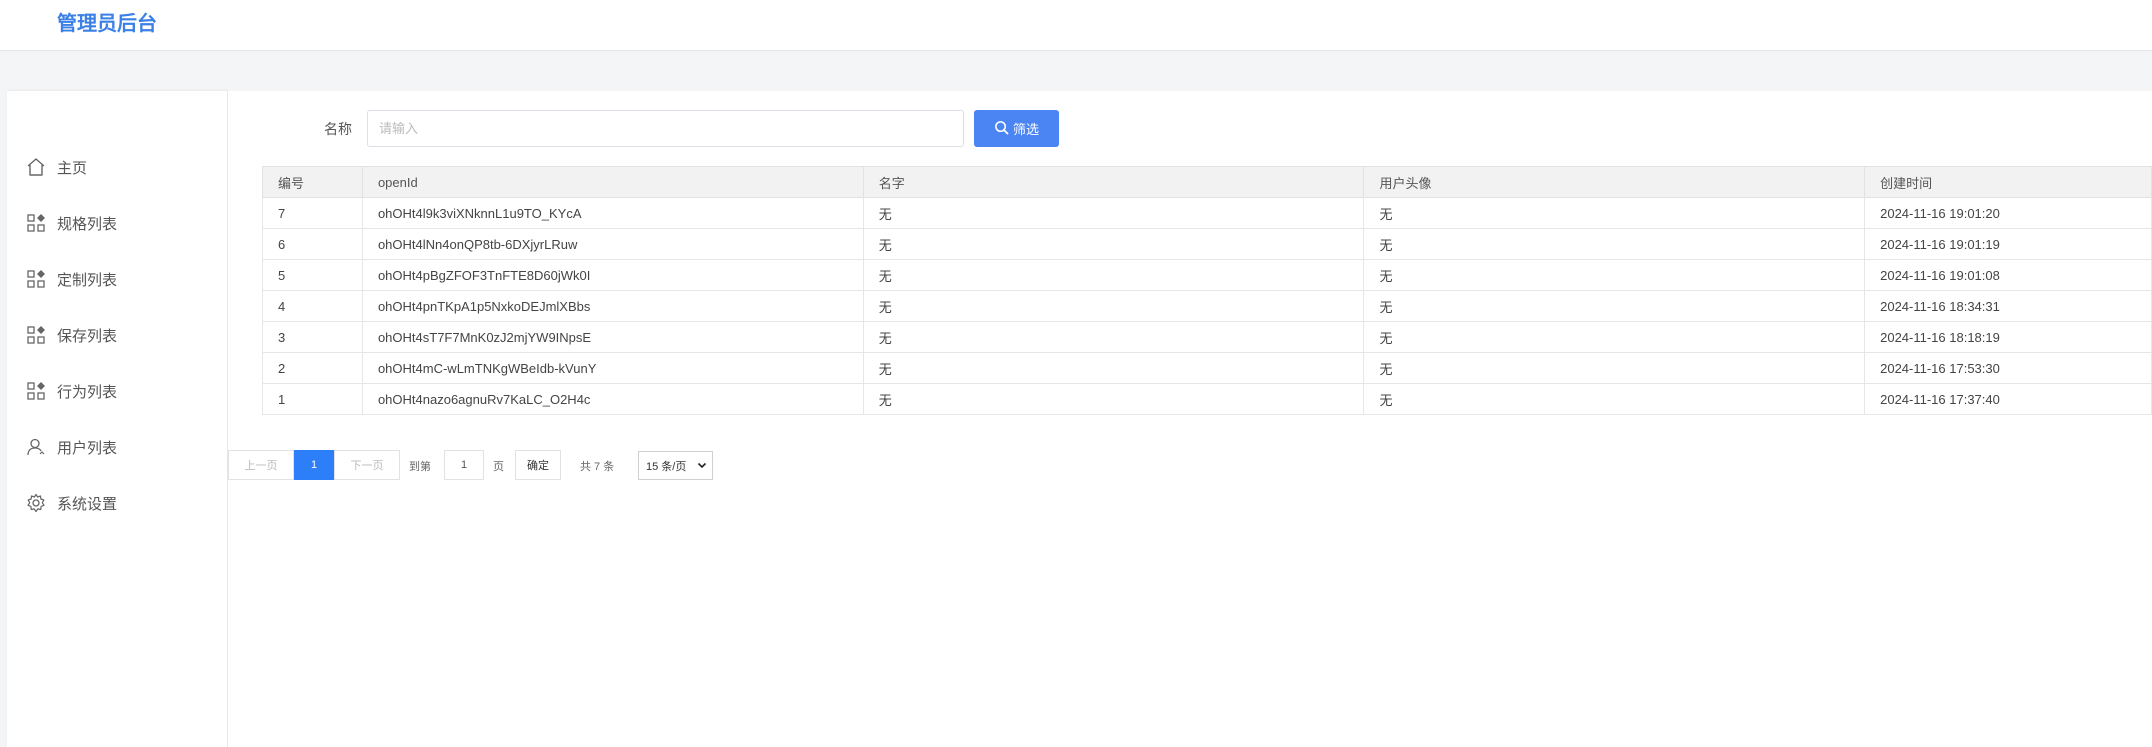 The image size is (2152, 747). Describe the element at coordinates (338, 129) in the screenshot. I see `filter-name-label: 名称` at that location.